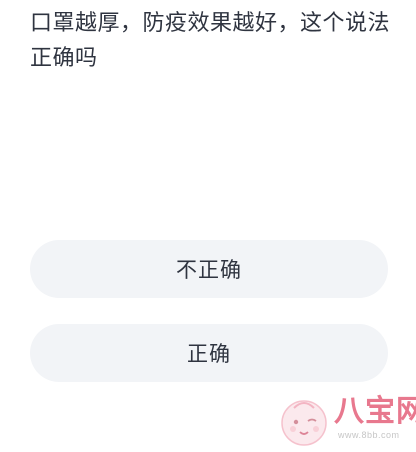  I want to click on answer-option-incorrect: 不正确, so click(209, 269).